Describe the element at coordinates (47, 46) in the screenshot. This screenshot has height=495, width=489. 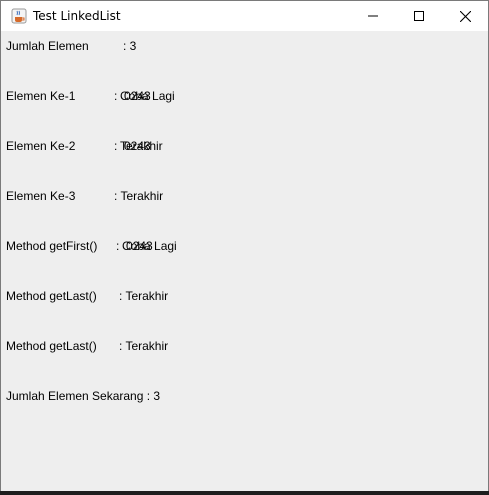
I see `row-label: Jumlah Elemen` at that location.